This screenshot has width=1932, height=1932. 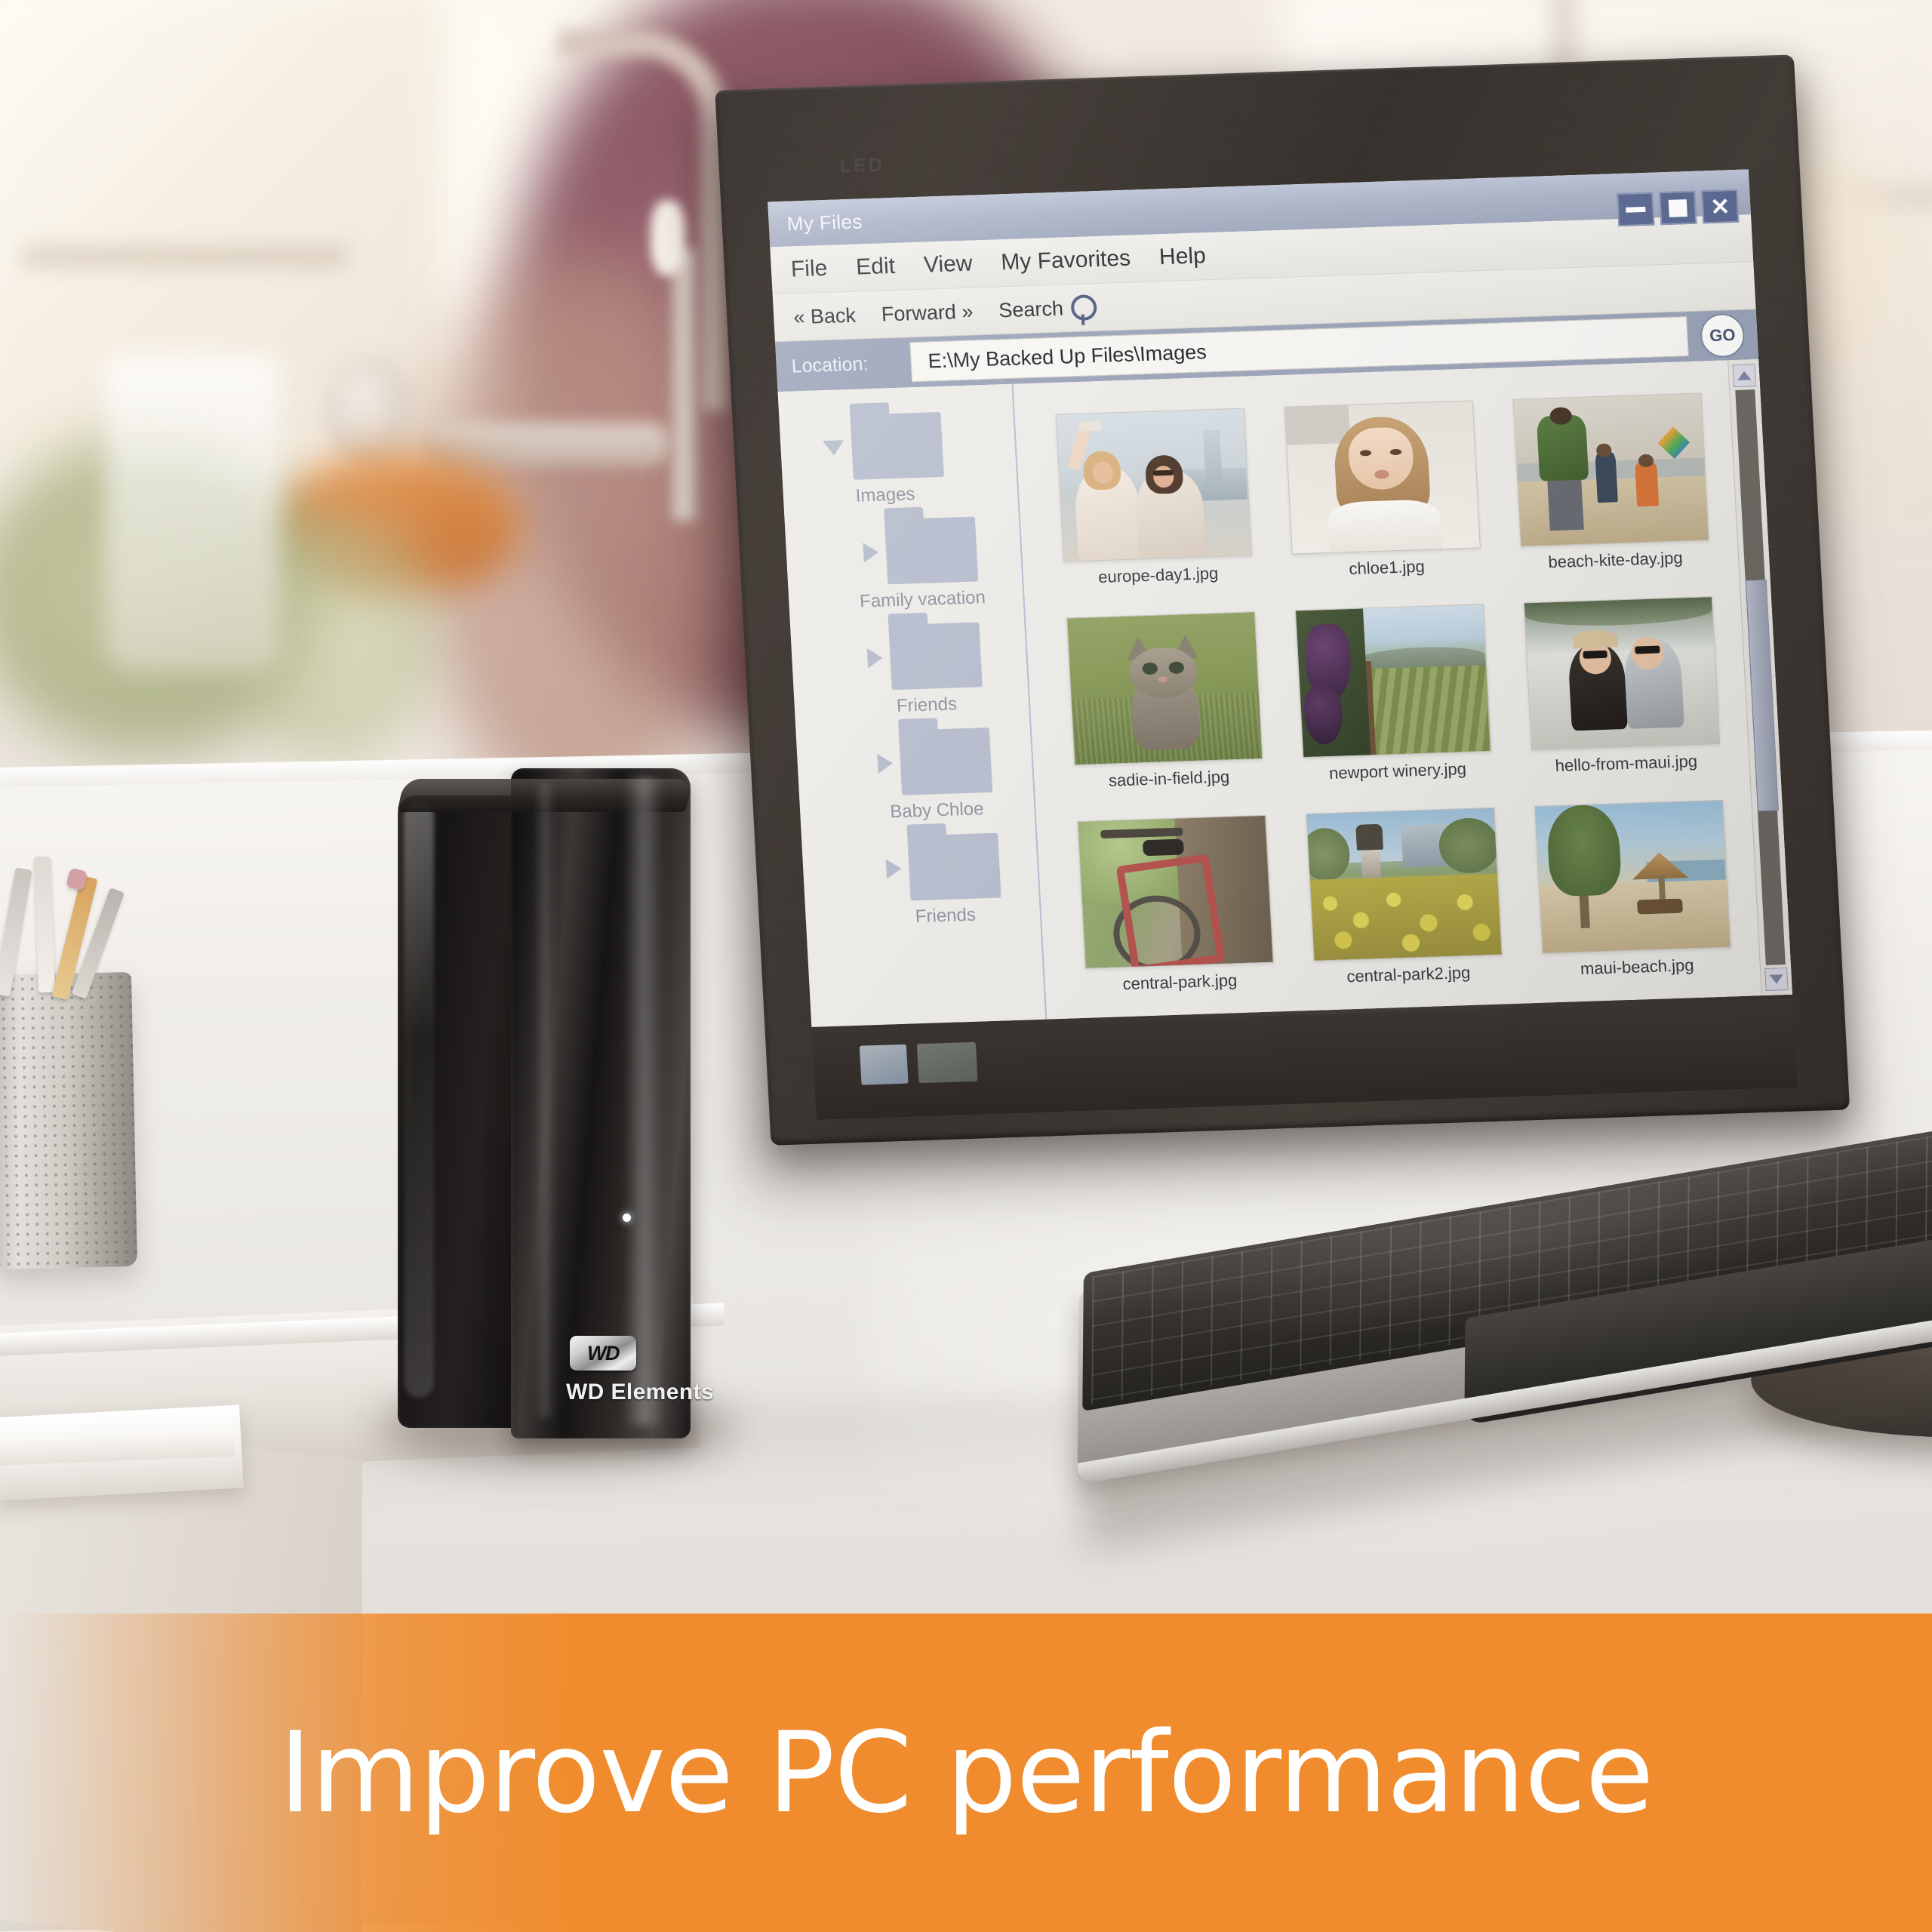 I want to click on pencil-cup-mesh, so click(x=69, y=1120).